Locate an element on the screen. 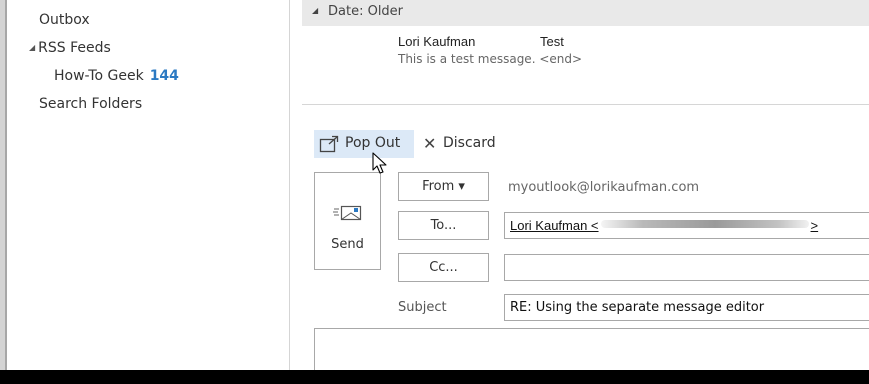  folder-label: Search Folders is located at coordinates (91, 104).